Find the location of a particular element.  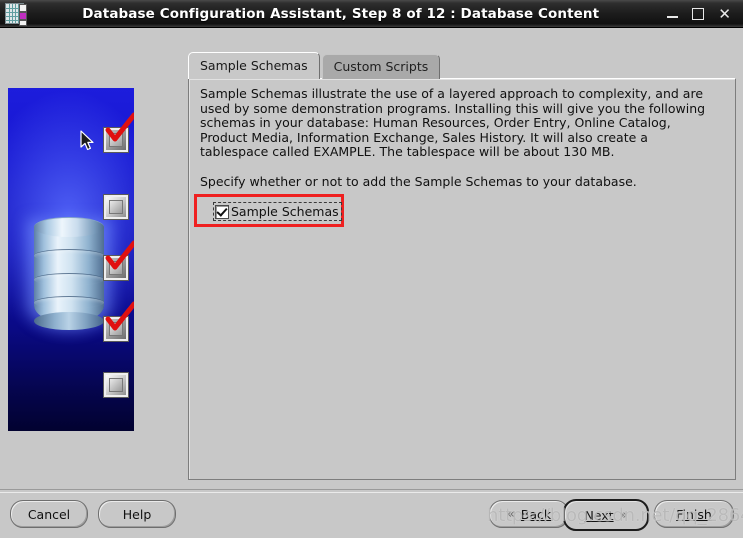

arrow-cursor is located at coordinates (88, 141).